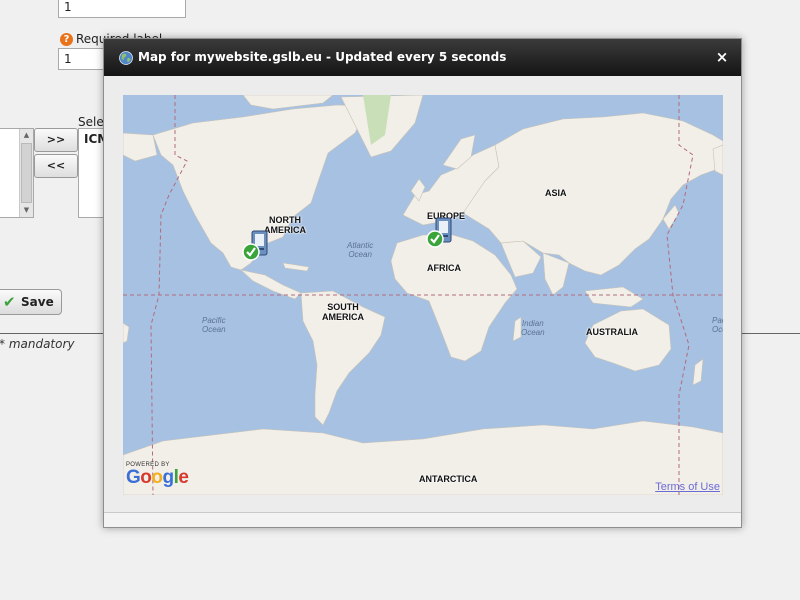 This screenshot has width=800, height=600. What do you see at coordinates (56, 166) in the screenshot?
I see `move-left-button: <<` at bounding box center [56, 166].